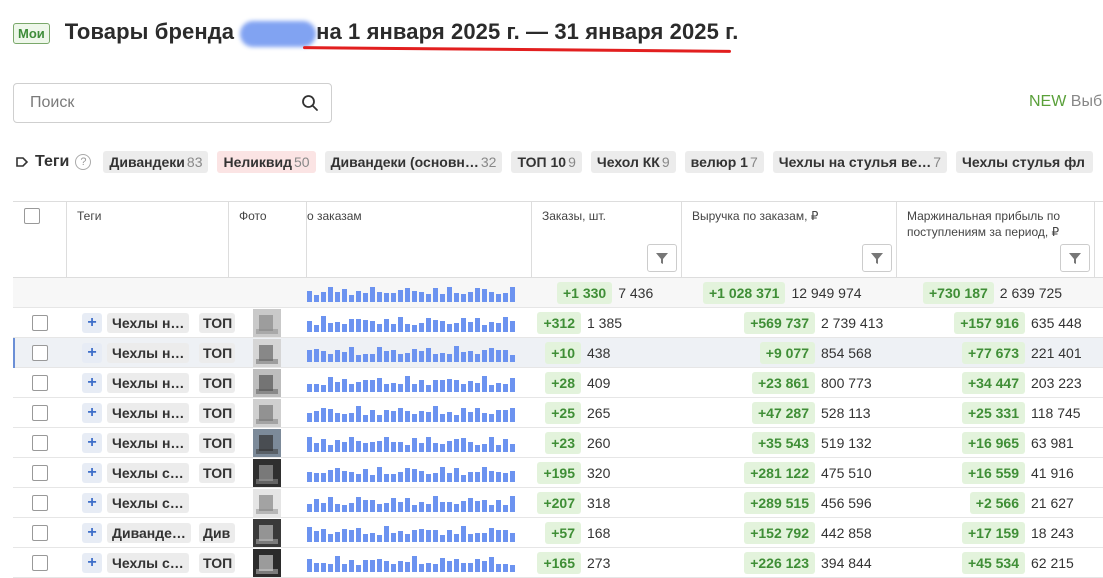 Image resolution: width=1103 pixels, height=578 pixels. I want to click on margin-cell: +77 673 221 401, so click(1025, 353).